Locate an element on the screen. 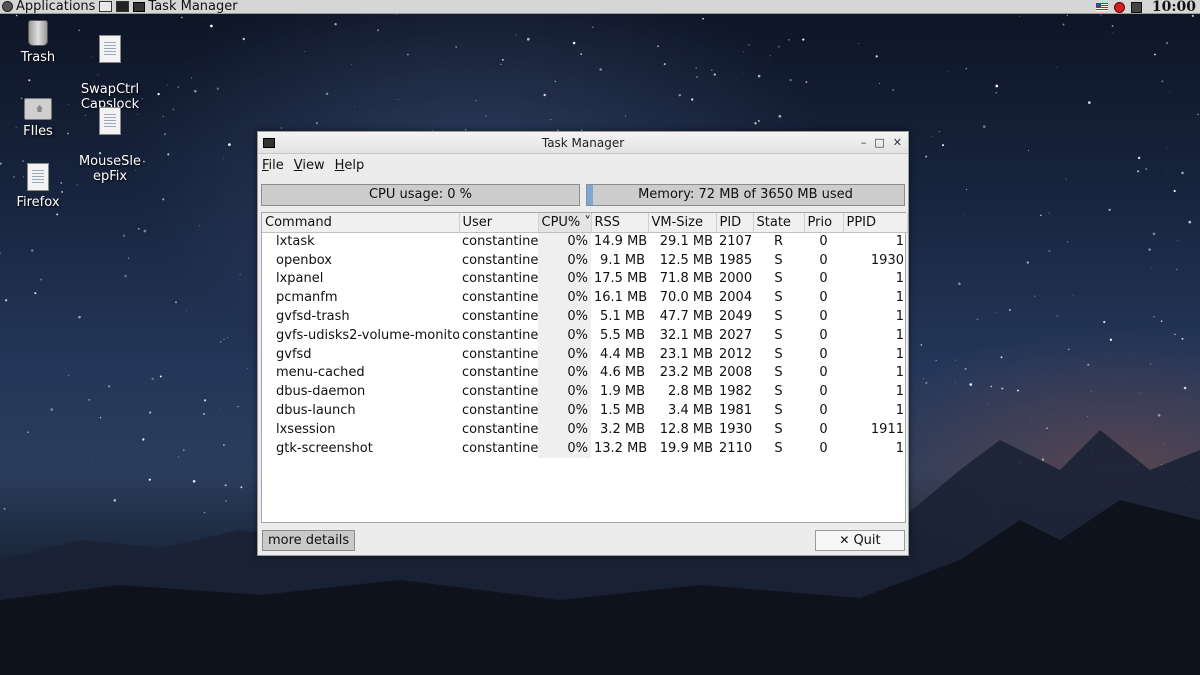 This screenshot has width=1200, height=675. memory-usage-label: Memory: 72 MB of 3650 MB used is located at coordinates (745, 194).